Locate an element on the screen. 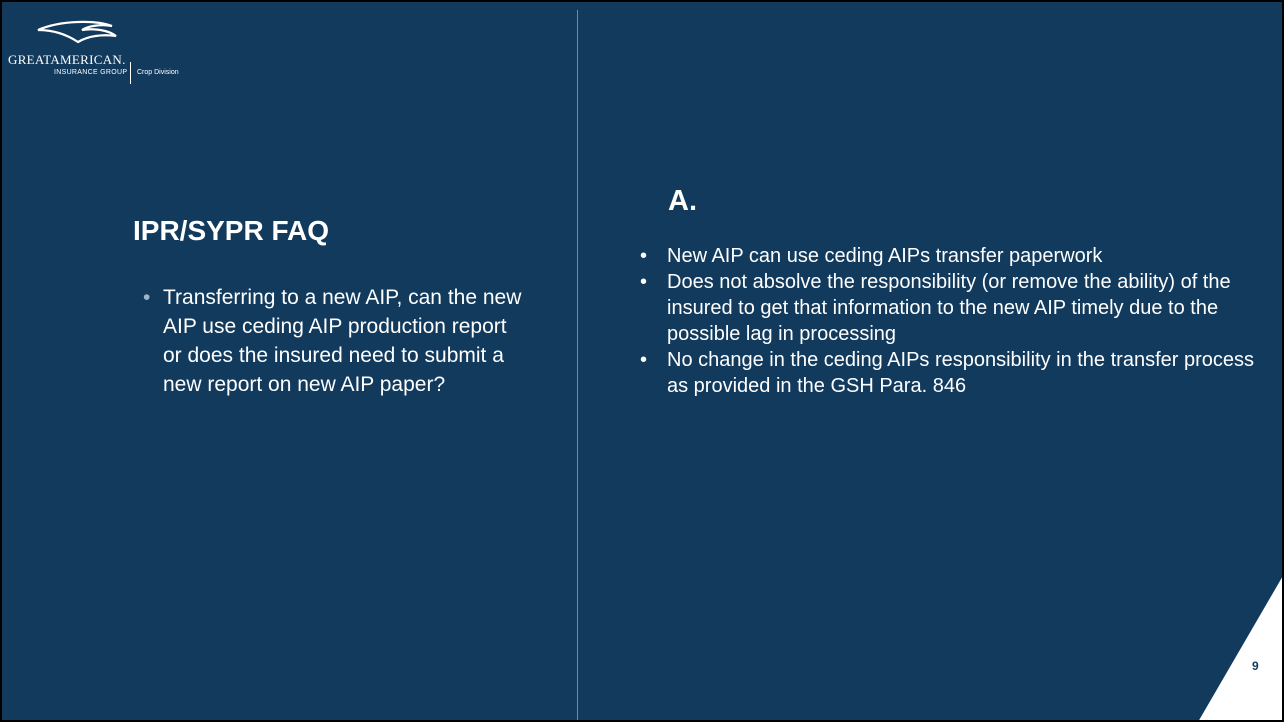 The width and height of the screenshot is (1284, 722). page-number: 9 is located at coordinates (1255, 666).